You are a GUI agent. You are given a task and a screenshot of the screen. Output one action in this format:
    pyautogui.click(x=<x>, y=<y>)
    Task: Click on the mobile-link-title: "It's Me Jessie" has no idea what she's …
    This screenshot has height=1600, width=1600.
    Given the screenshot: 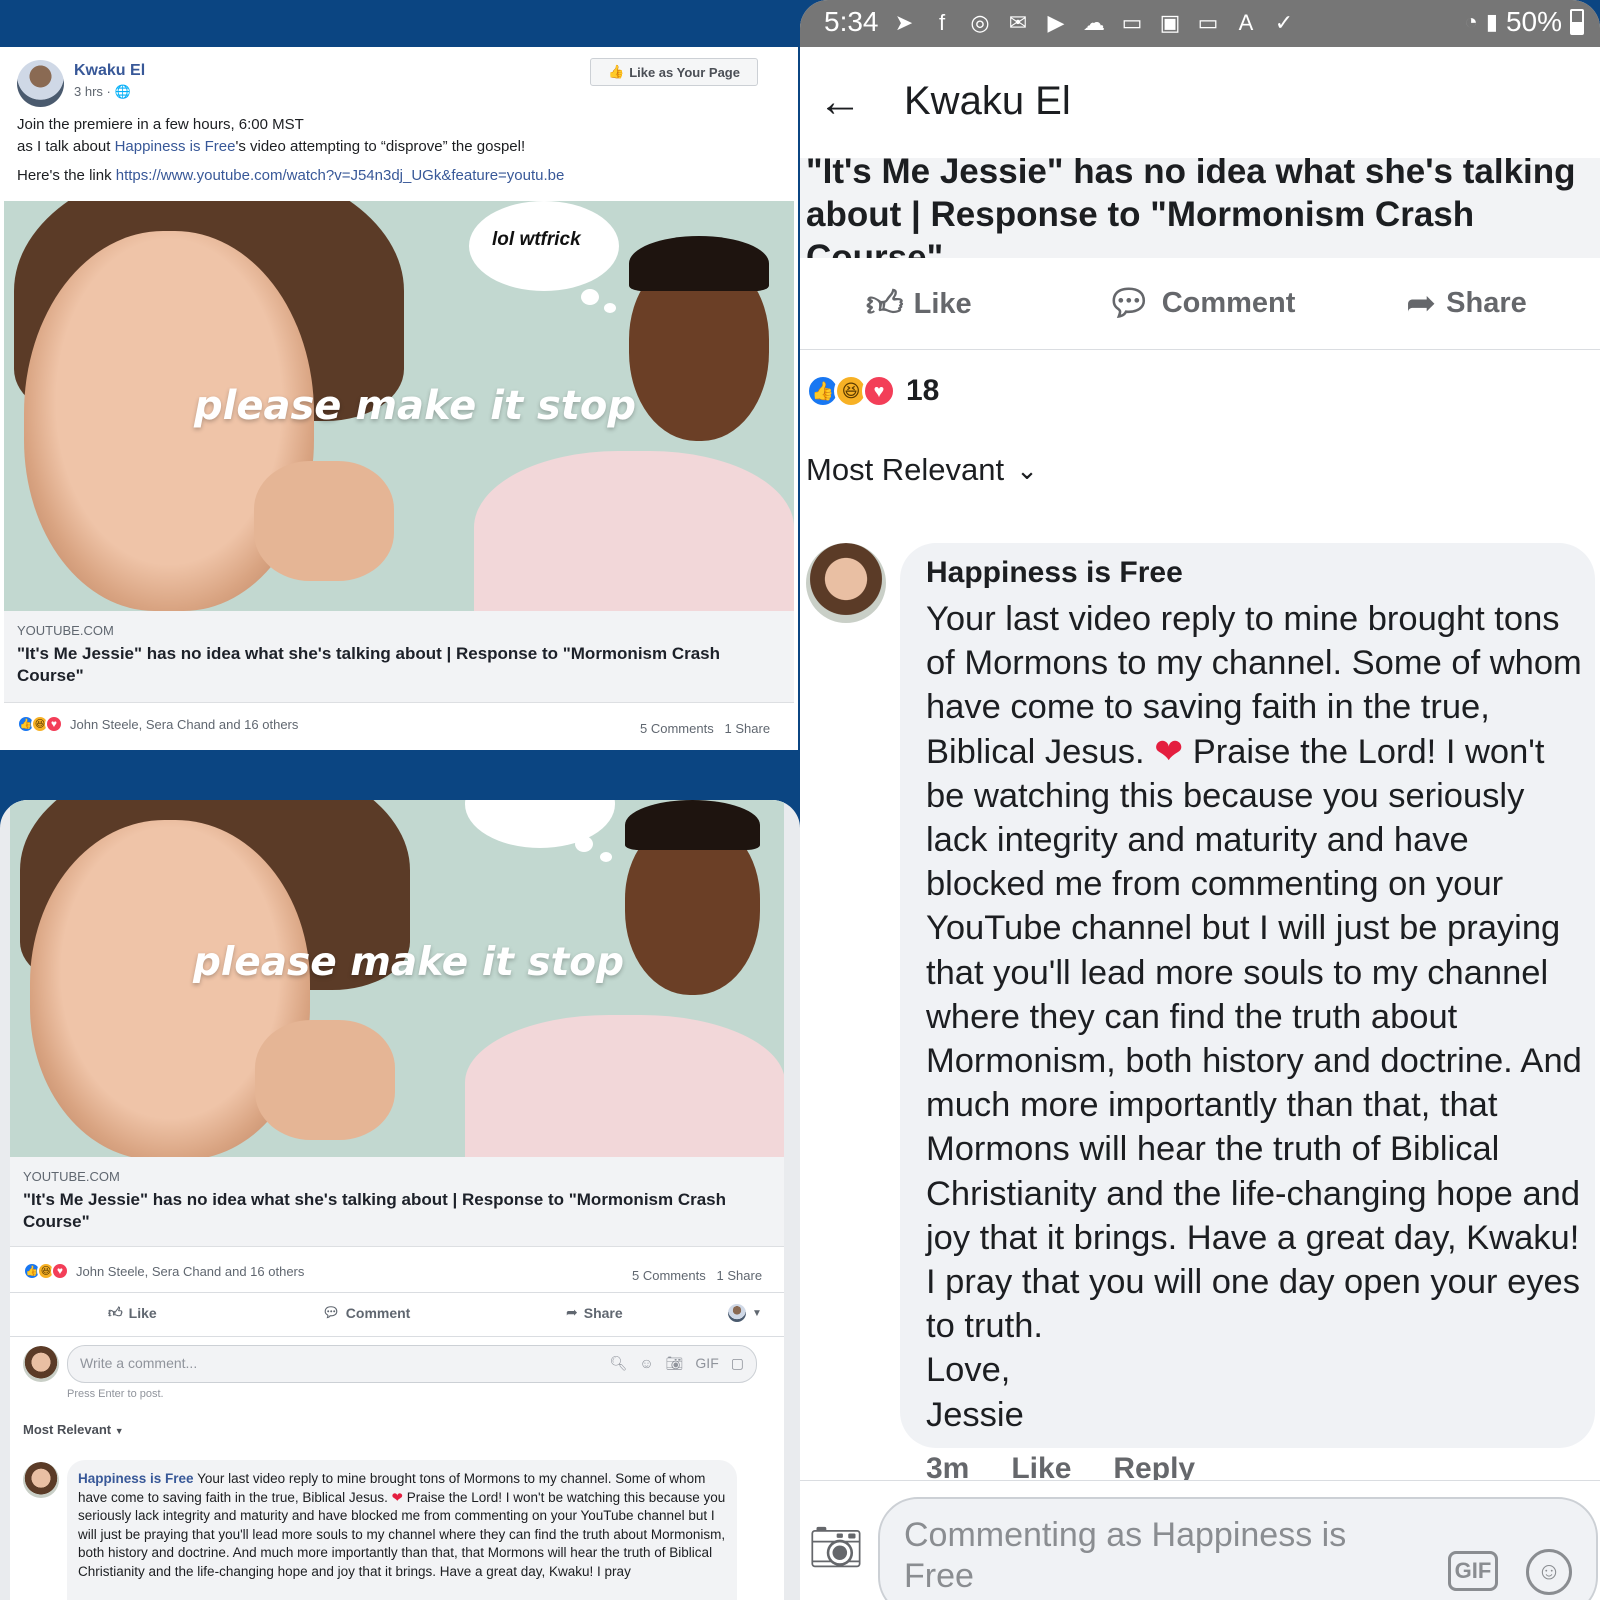 What is the action you would take?
    pyautogui.click(x=1201, y=208)
    